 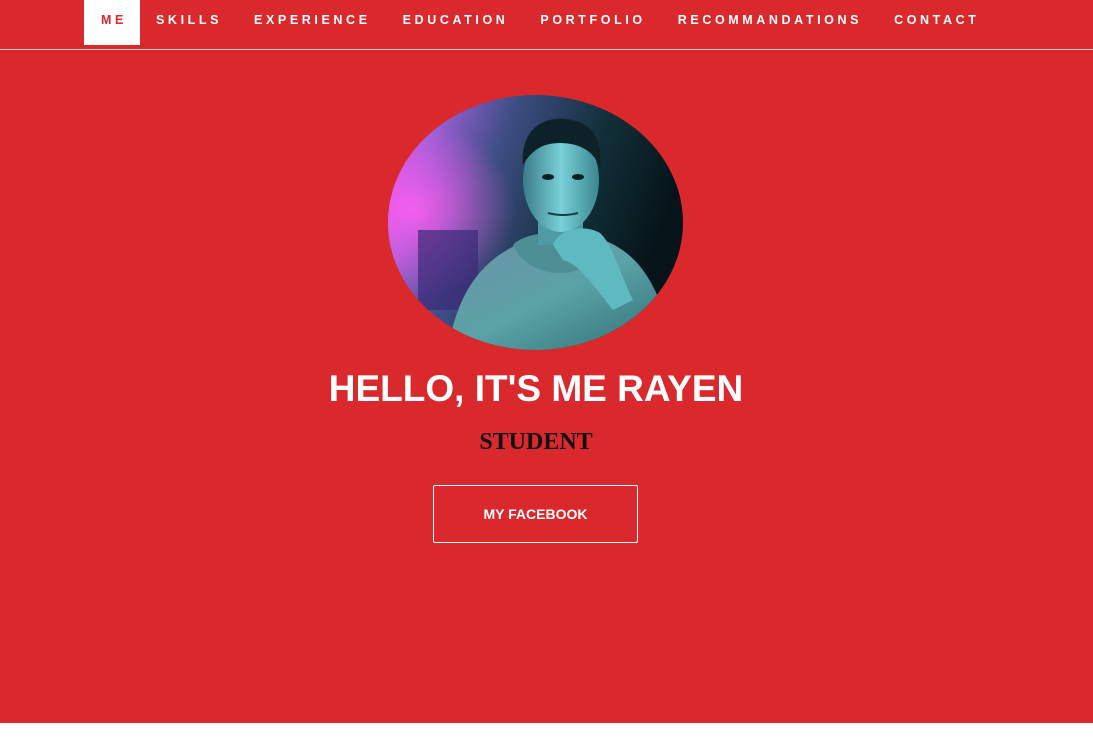 What do you see at coordinates (535, 514) in the screenshot?
I see `facebook-button: MY FACEBOOK` at bounding box center [535, 514].